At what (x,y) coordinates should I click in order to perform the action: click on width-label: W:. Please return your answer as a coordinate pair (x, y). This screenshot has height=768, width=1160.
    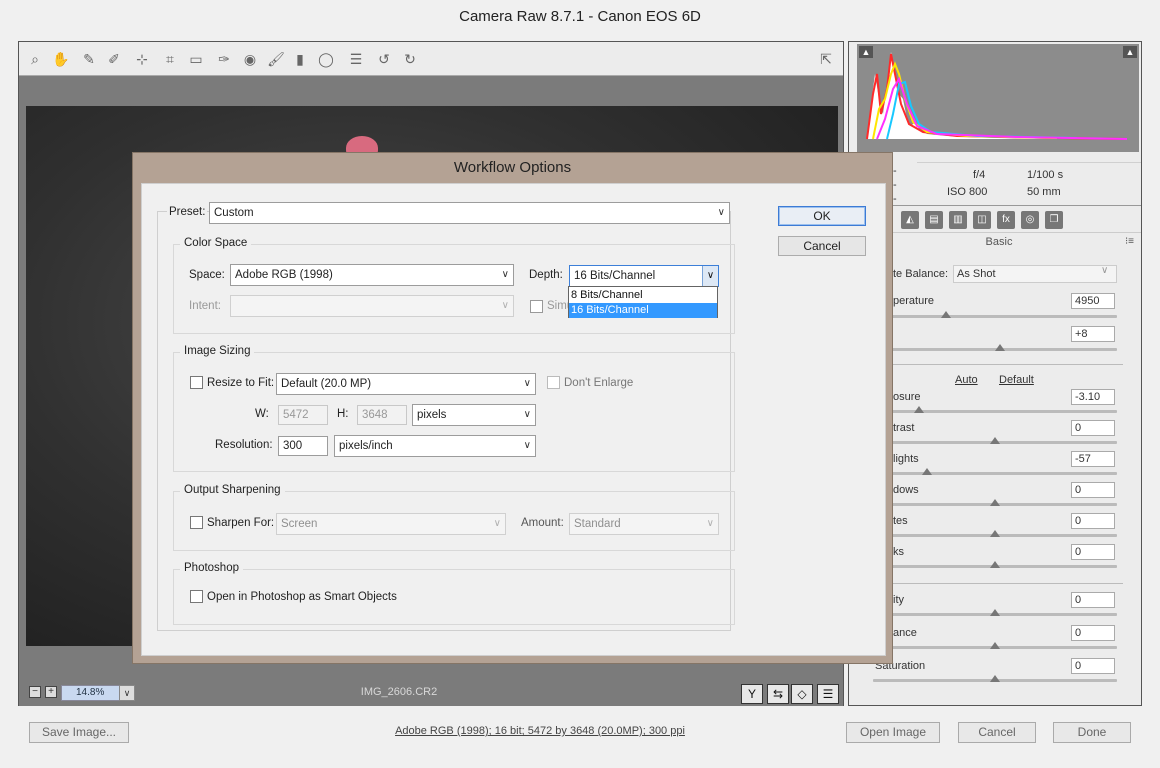
    Looking at the image, I should click on (262, 414).